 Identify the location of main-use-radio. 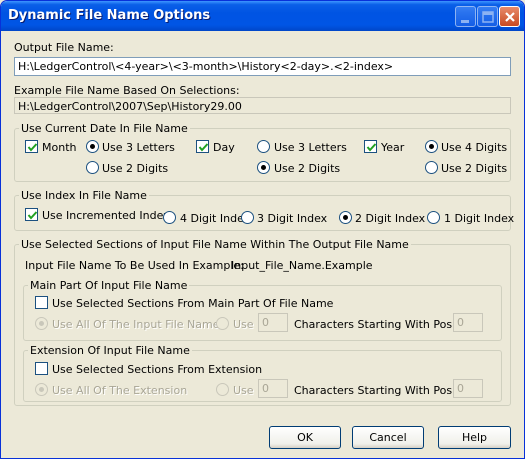
(222, 323).